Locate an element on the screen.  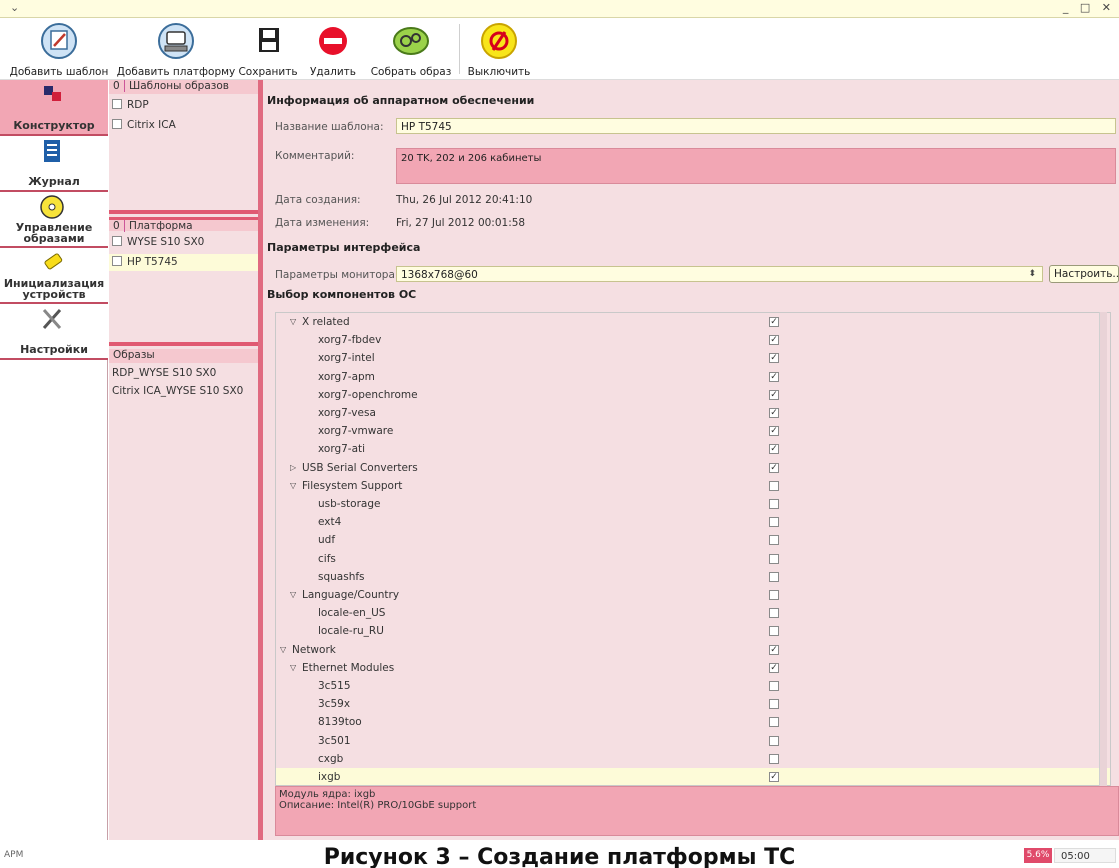
shutdown-button: Выключить is located at coordinates (499, 49).